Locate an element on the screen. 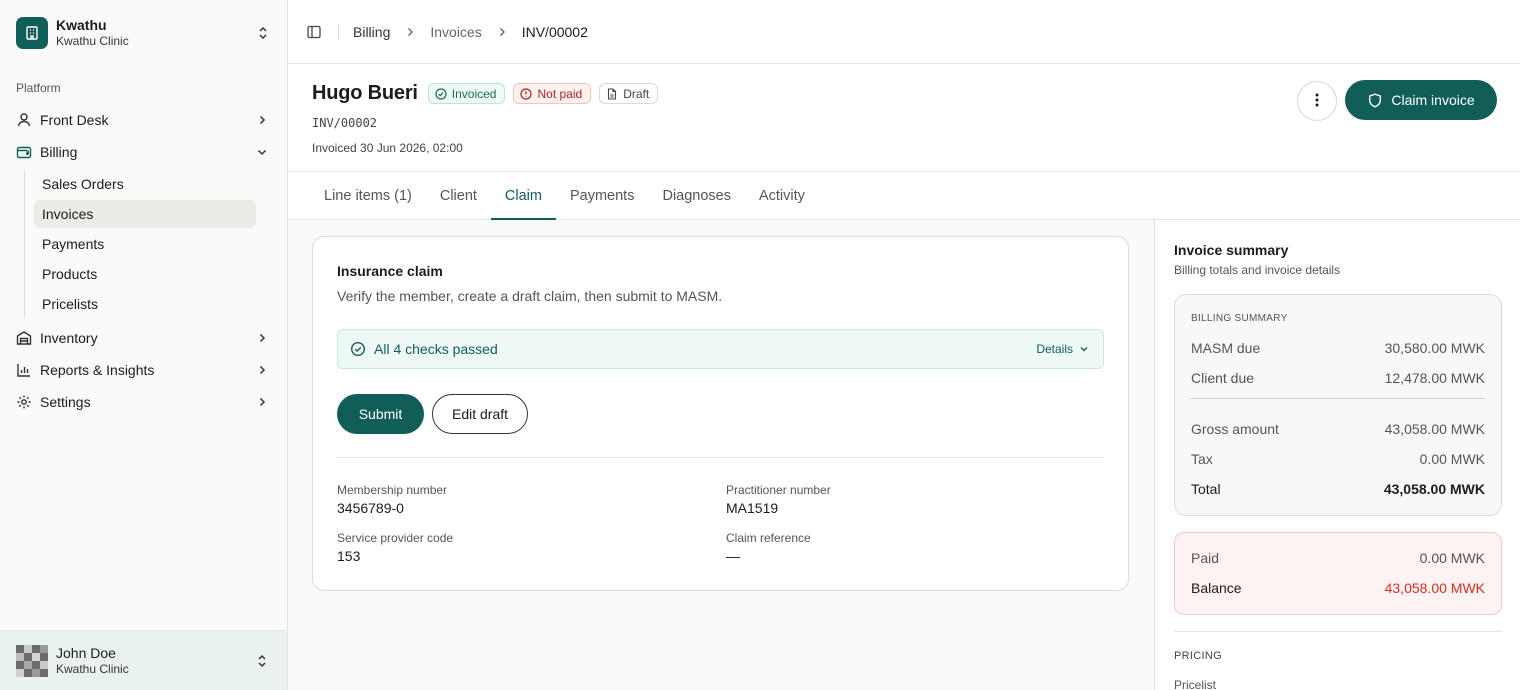 This screenshot has height=690, width=1520. field-value: — is located at coordinates (733, 556).